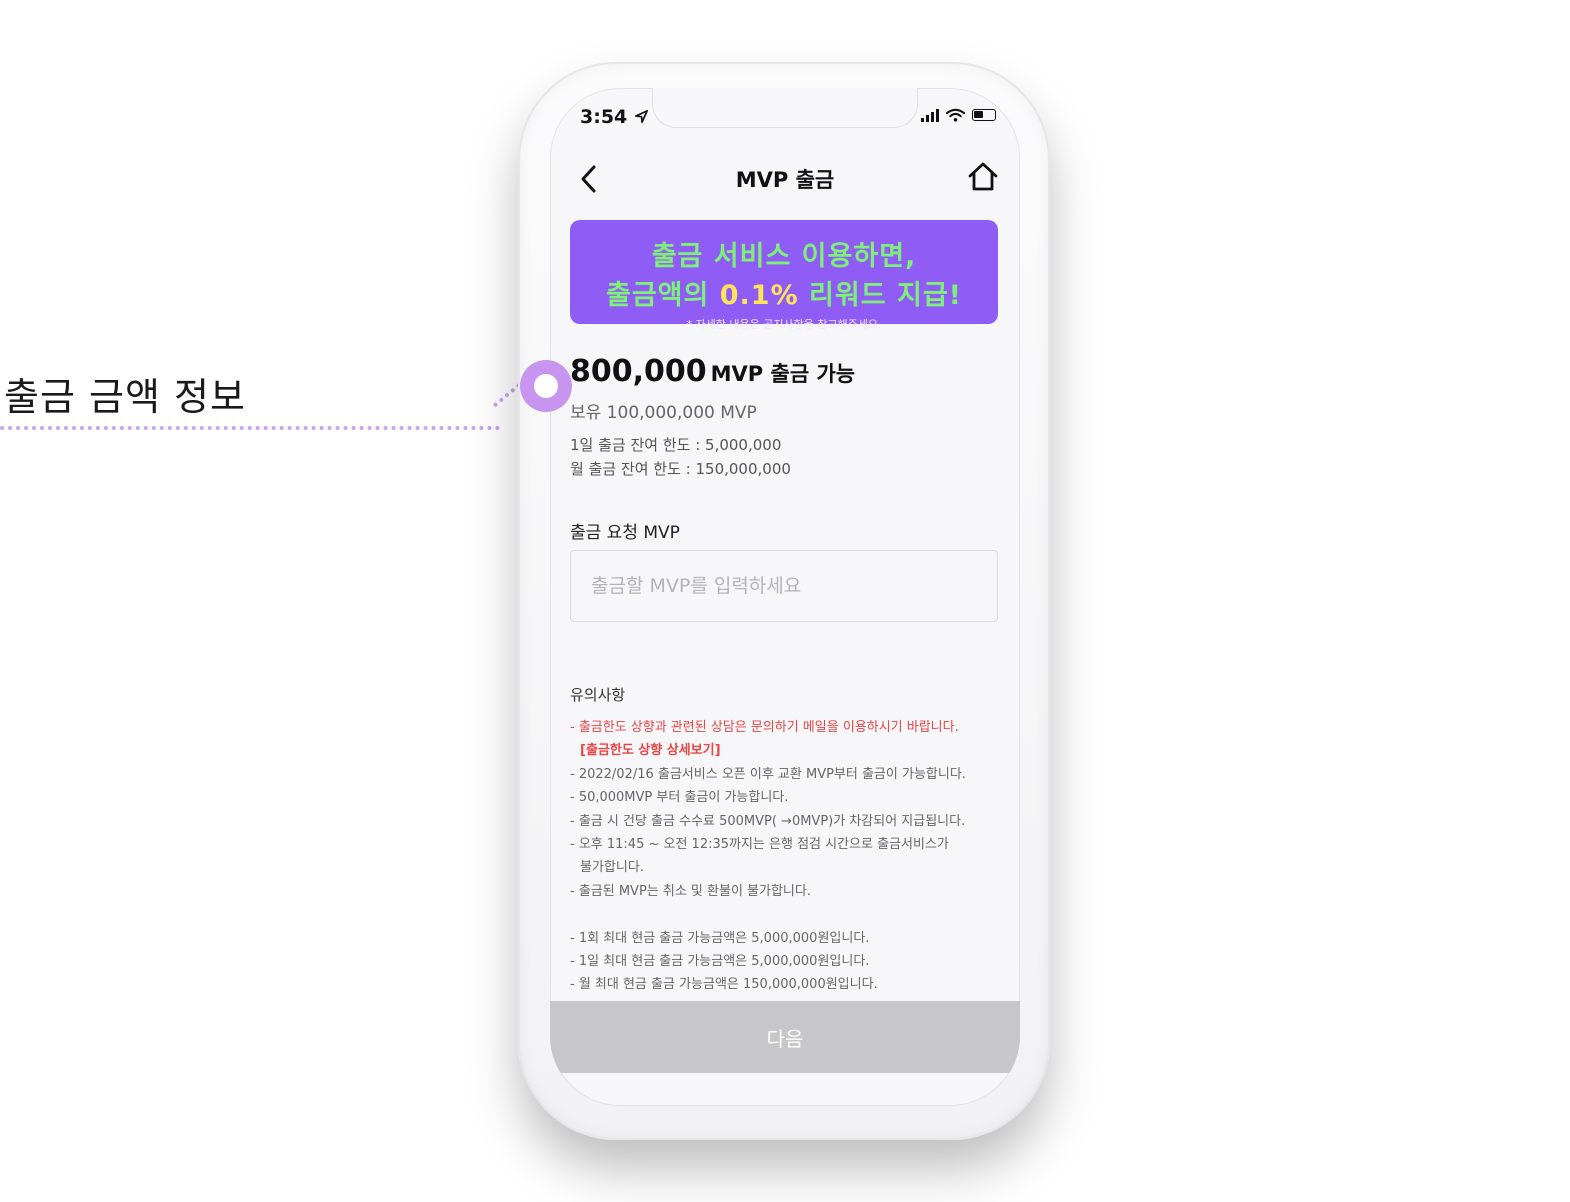 The image size is (1570, 1202). What do you see at coordinates (676, 445) in the screenshot?
I see `daily-limit: 1일 출금 잔여 한도 : 5,000,000` at bounding box center [676, 445].